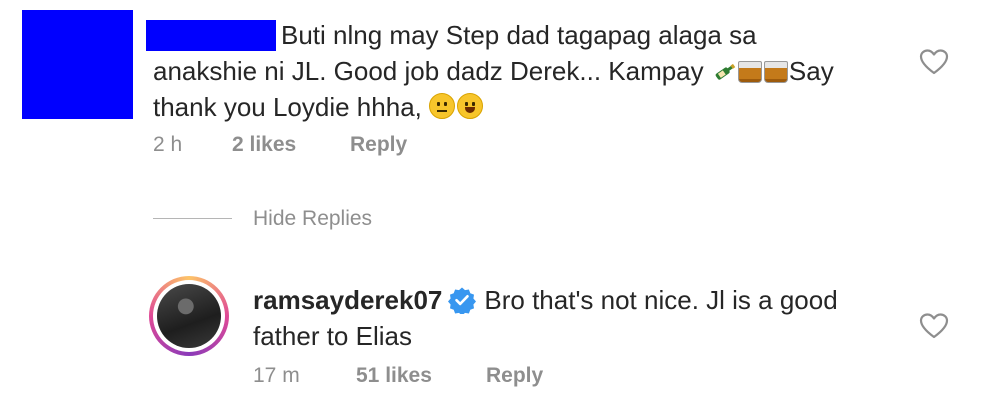 Image resolution: width=1000 pixels, height=408 pixels. I want to click on bottle-emoji, so click(725, 71).